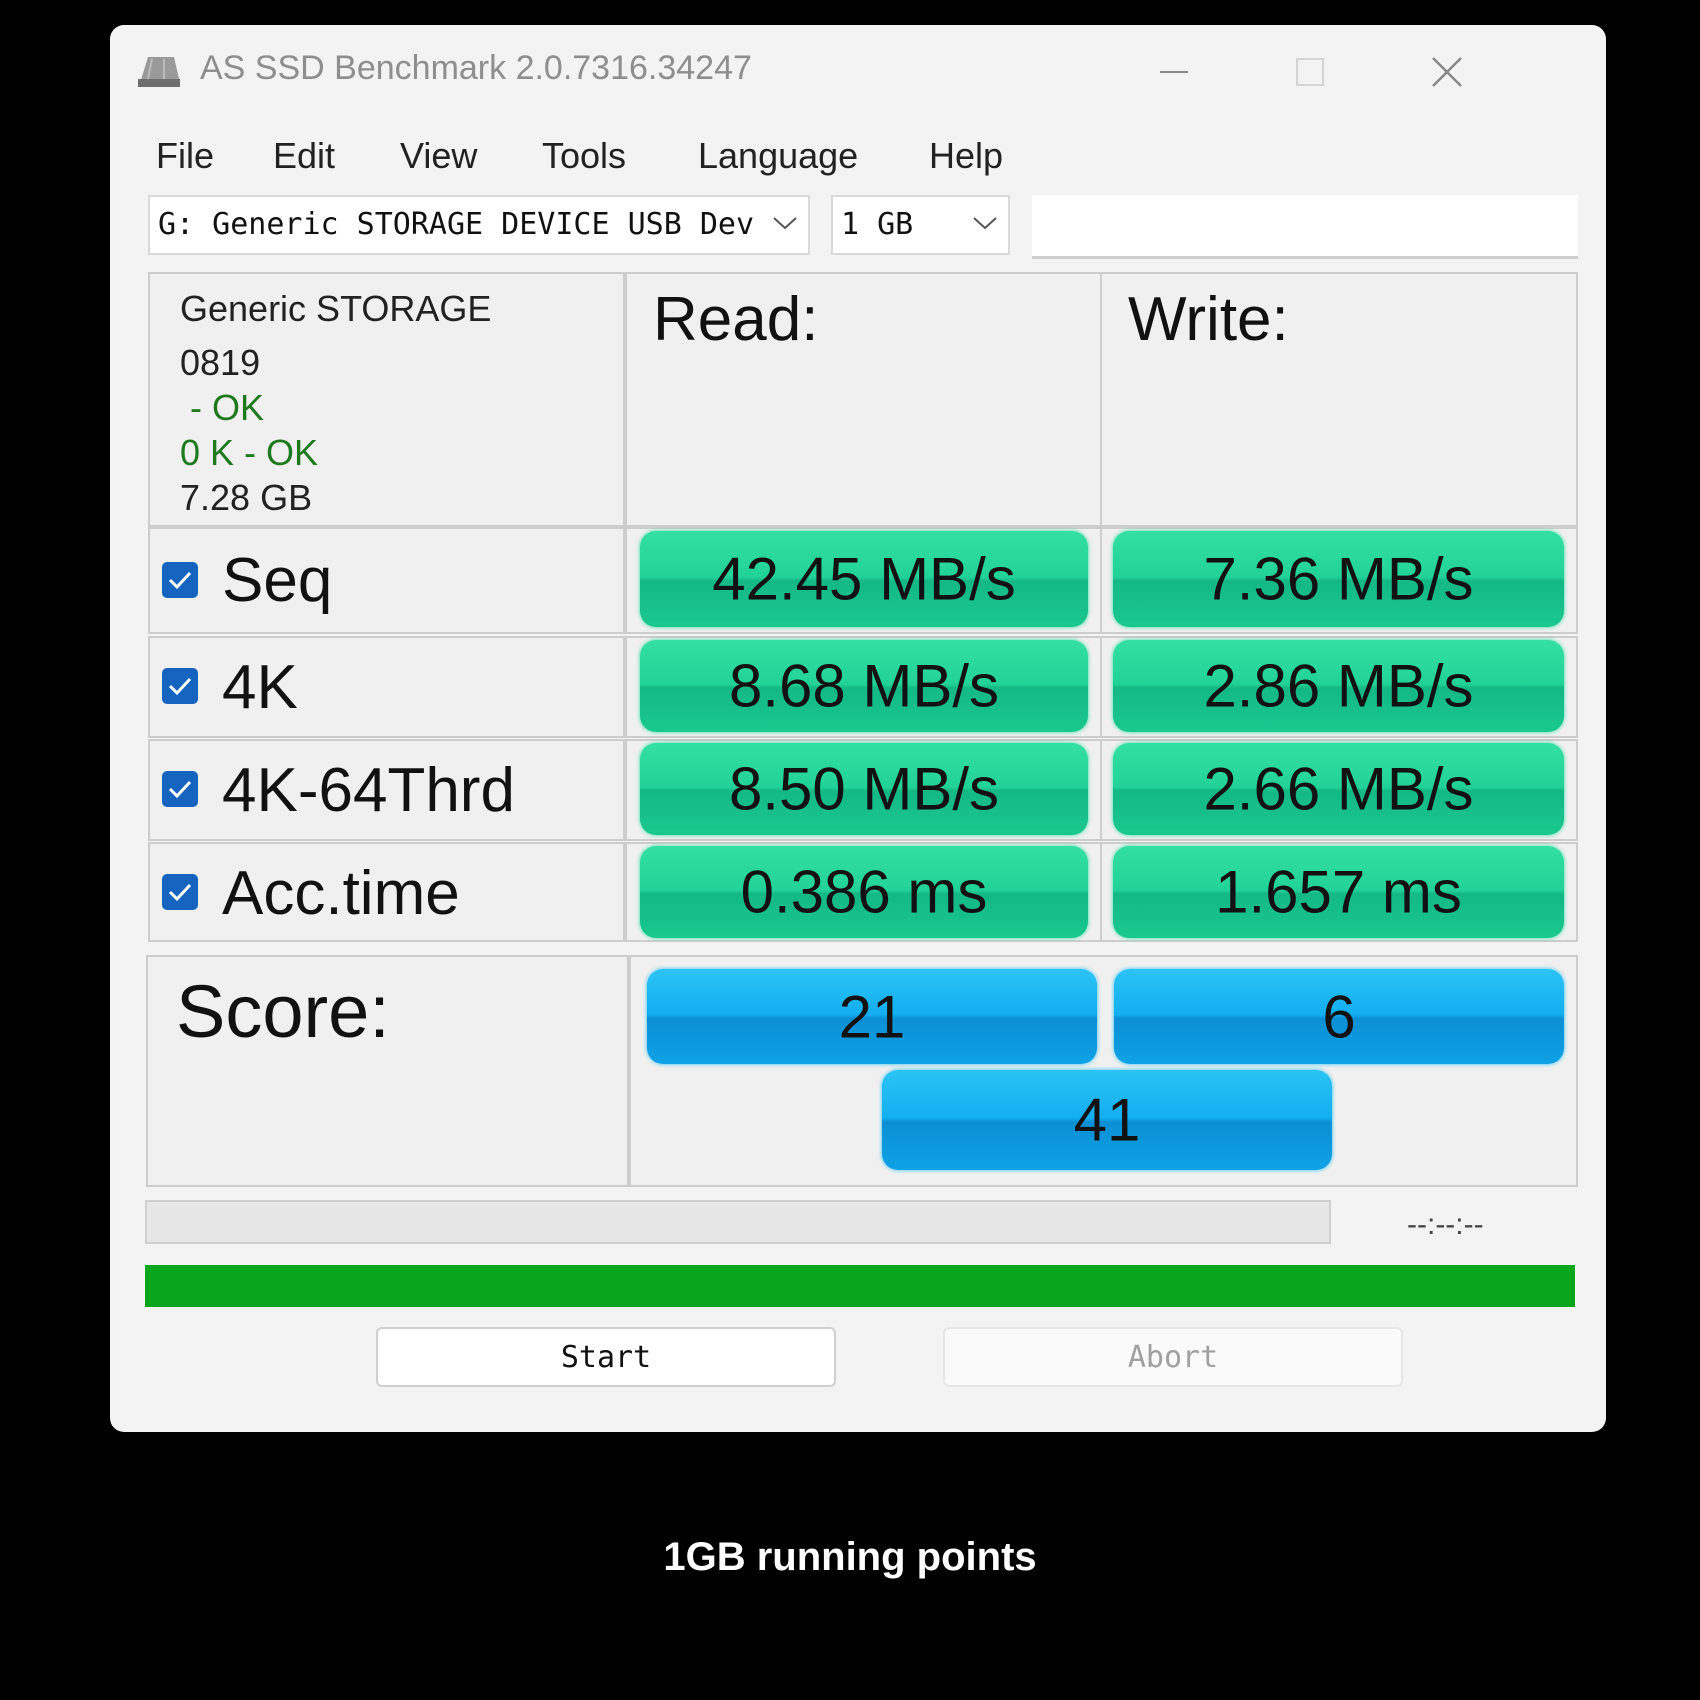  Describe the element at coordinates (185, 156) in the screenshot. I see `menu-file: File` at that location.